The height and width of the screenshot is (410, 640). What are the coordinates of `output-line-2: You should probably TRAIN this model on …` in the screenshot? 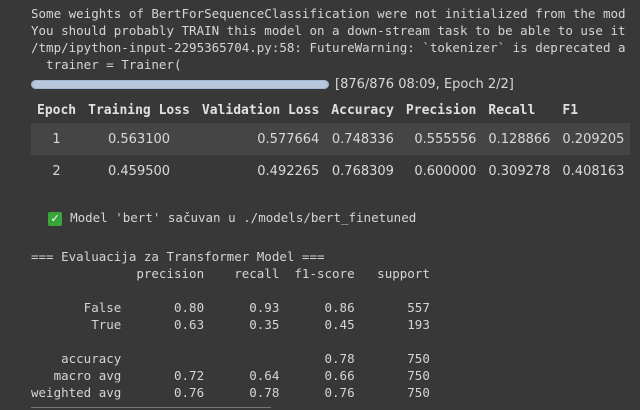 It's located at (328, 30).